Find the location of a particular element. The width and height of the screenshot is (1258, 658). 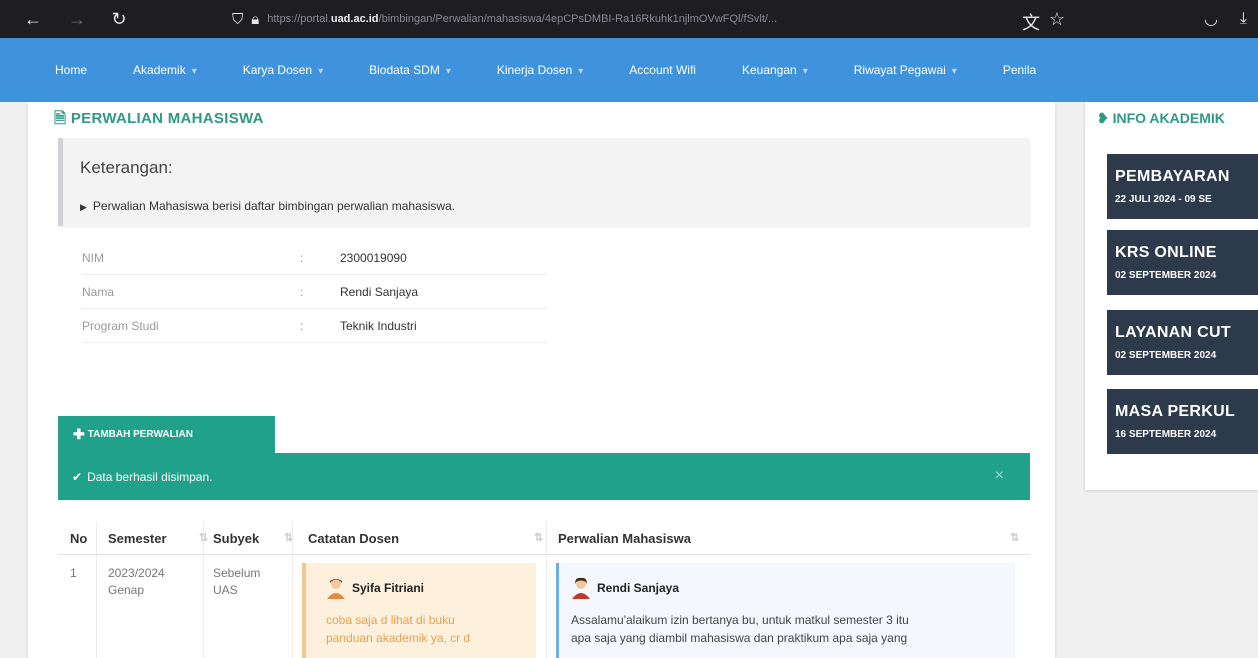

nav-item-biodata-sdm: Biodata SDM ▾ is located at coordinates (410, 70).